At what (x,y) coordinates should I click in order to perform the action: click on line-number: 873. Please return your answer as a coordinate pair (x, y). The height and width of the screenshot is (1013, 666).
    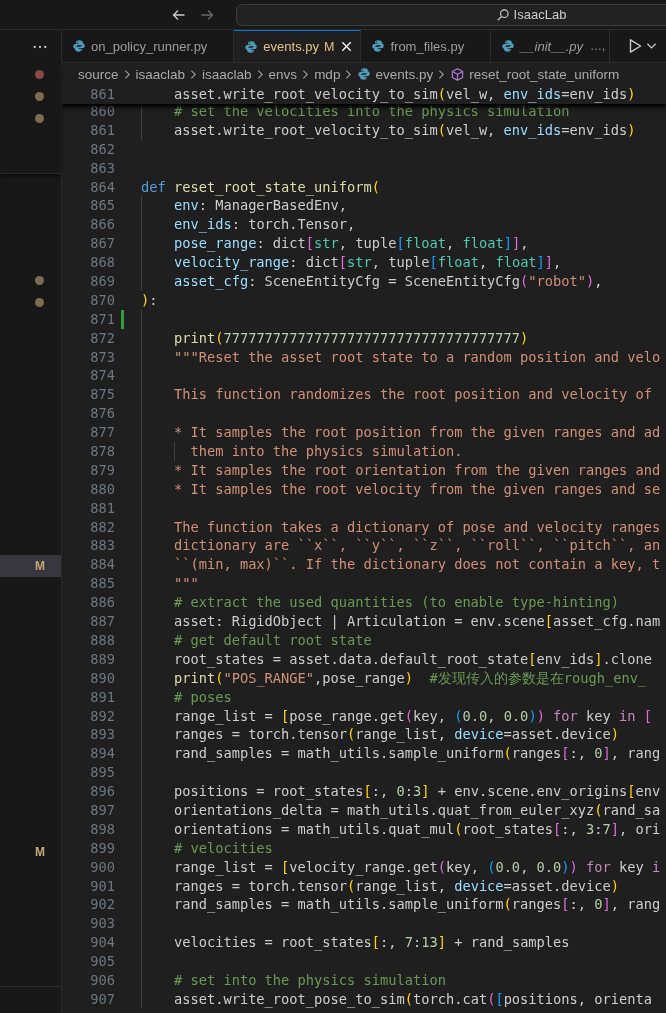
    Looking at the image, I should click on (102, 357).